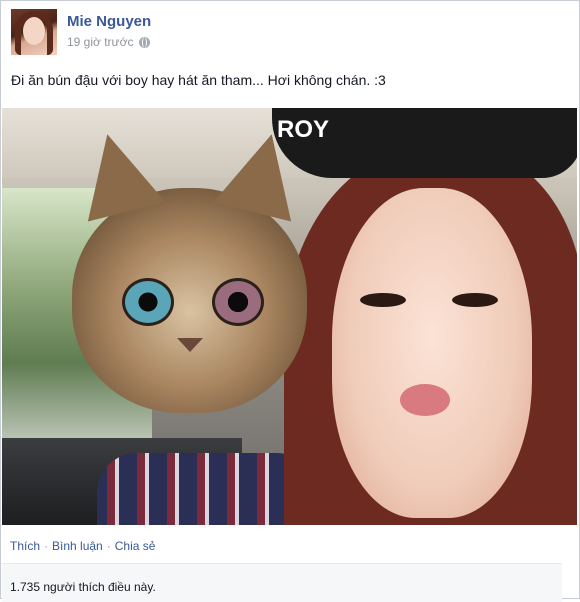  What do you see at coordinates (145, 42) in the screenshot?
I see `globe-icon` at bounding box center [145, 42].